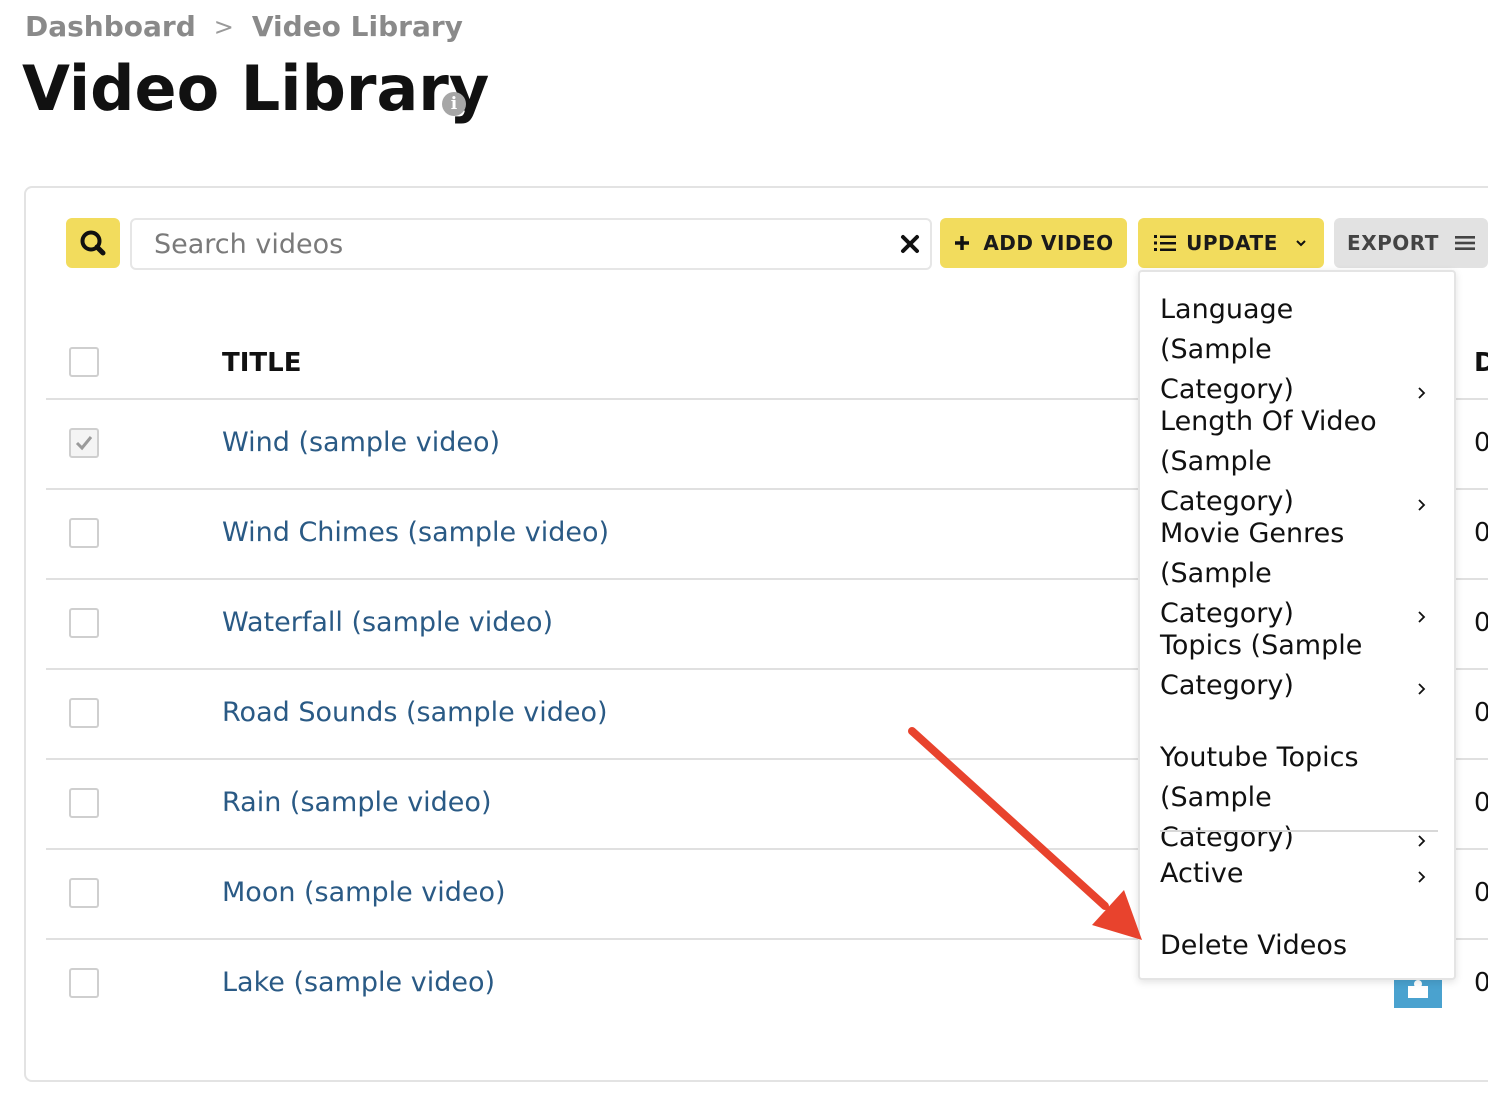  I want to click on export-button: EXPORT, so click(1411, 243).